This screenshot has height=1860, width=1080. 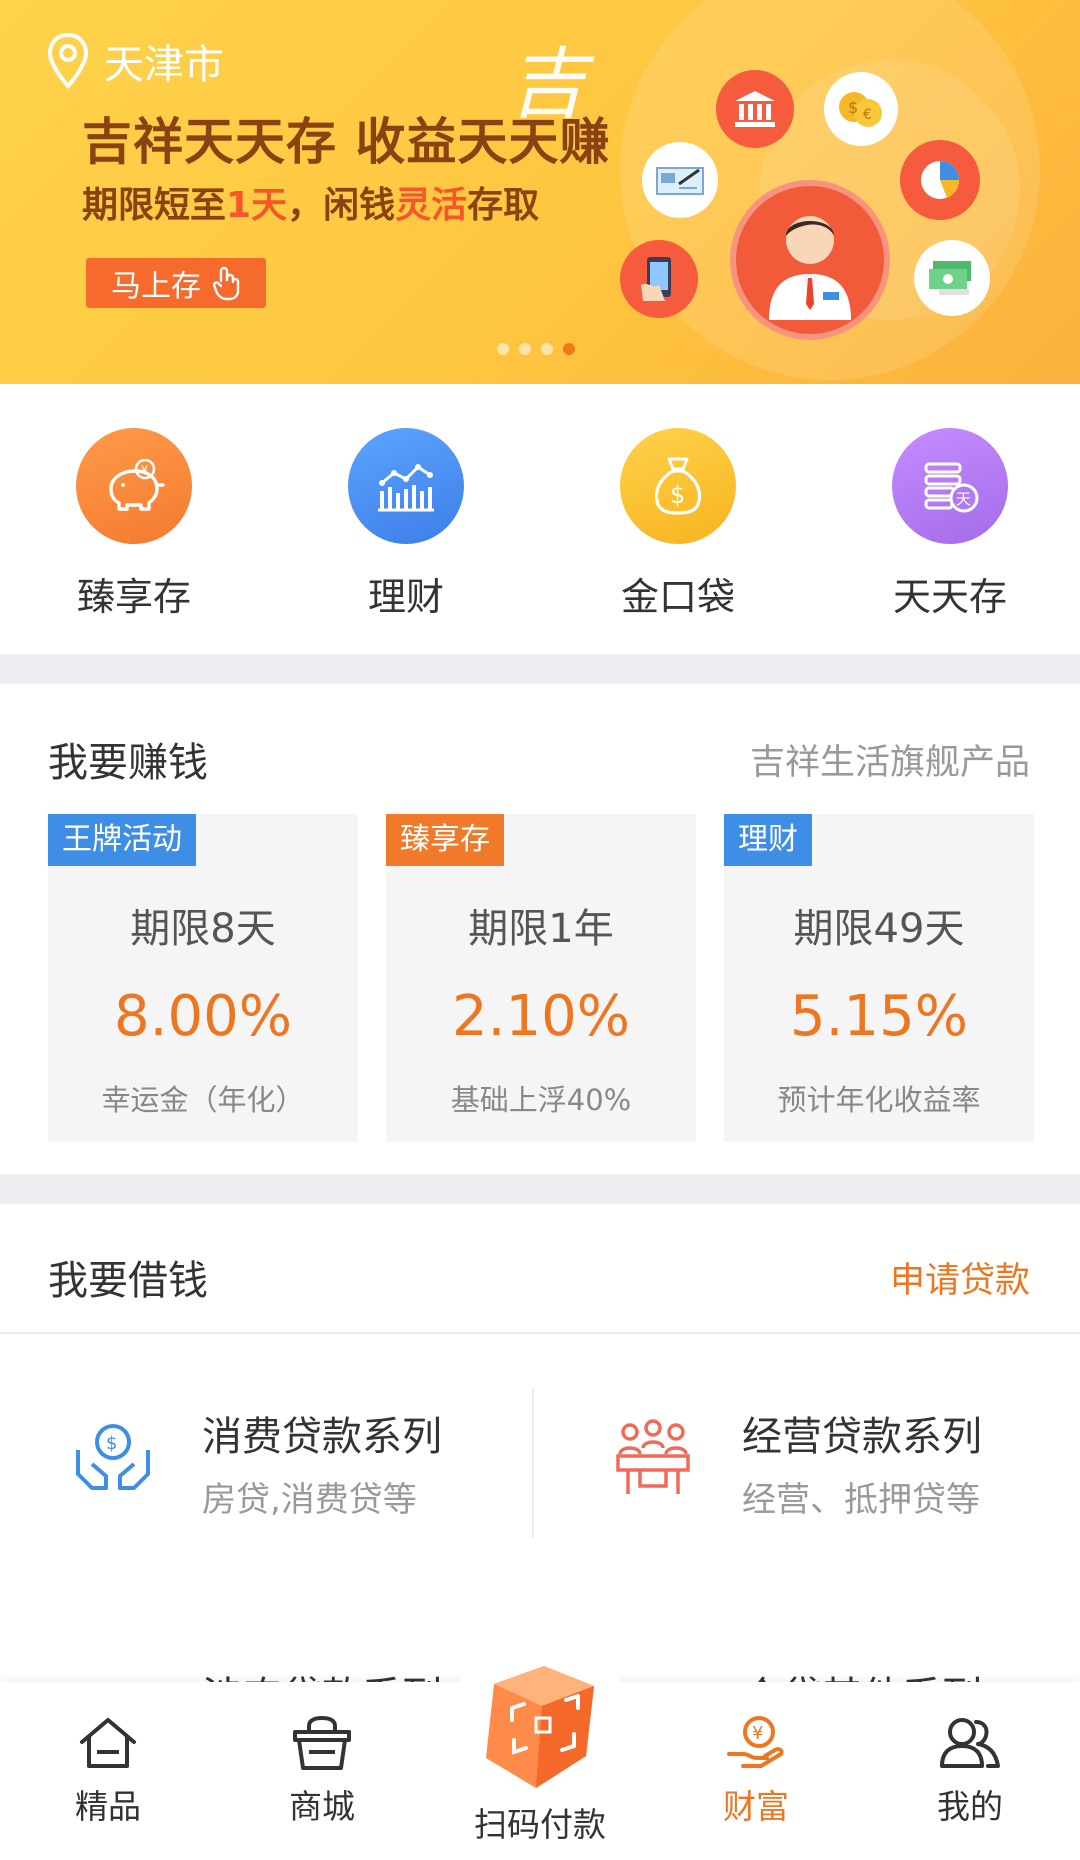 I want to click on entry-label: 天天存, so click(x=949, y=597).